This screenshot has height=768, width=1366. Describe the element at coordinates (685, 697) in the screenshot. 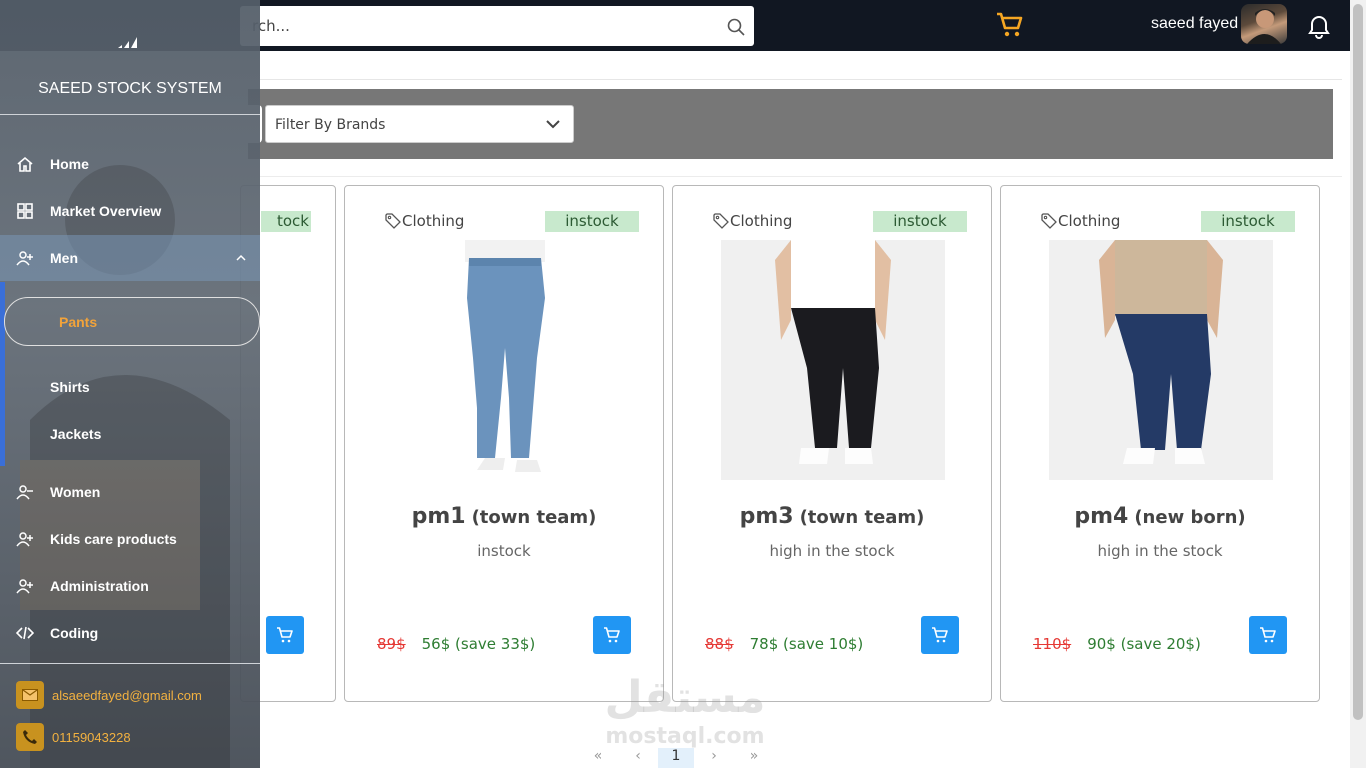

I see `watermark-arabic: مستقل` at that location.